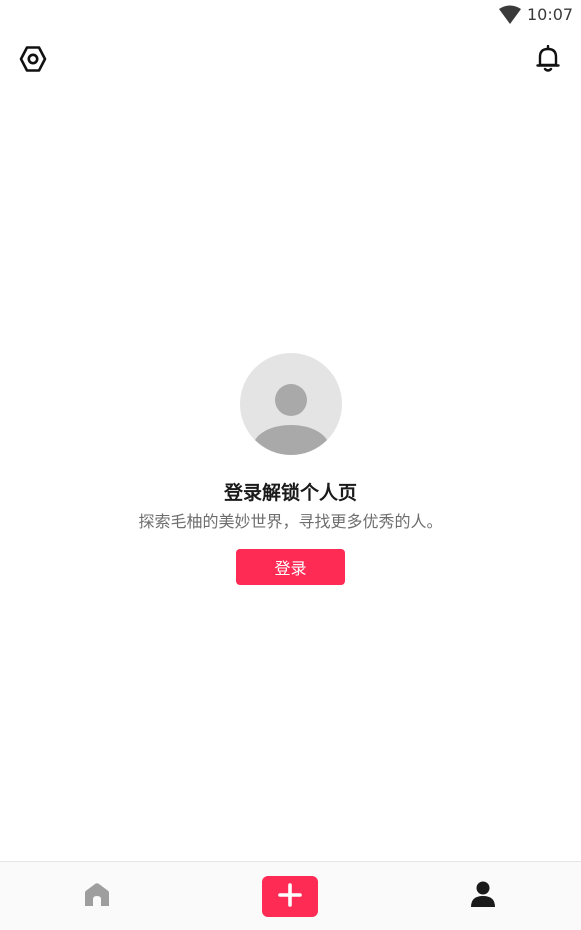  Describe the element at coordinates (290, 404) in the screenshot. I see `default-avatar-icon` at that location.